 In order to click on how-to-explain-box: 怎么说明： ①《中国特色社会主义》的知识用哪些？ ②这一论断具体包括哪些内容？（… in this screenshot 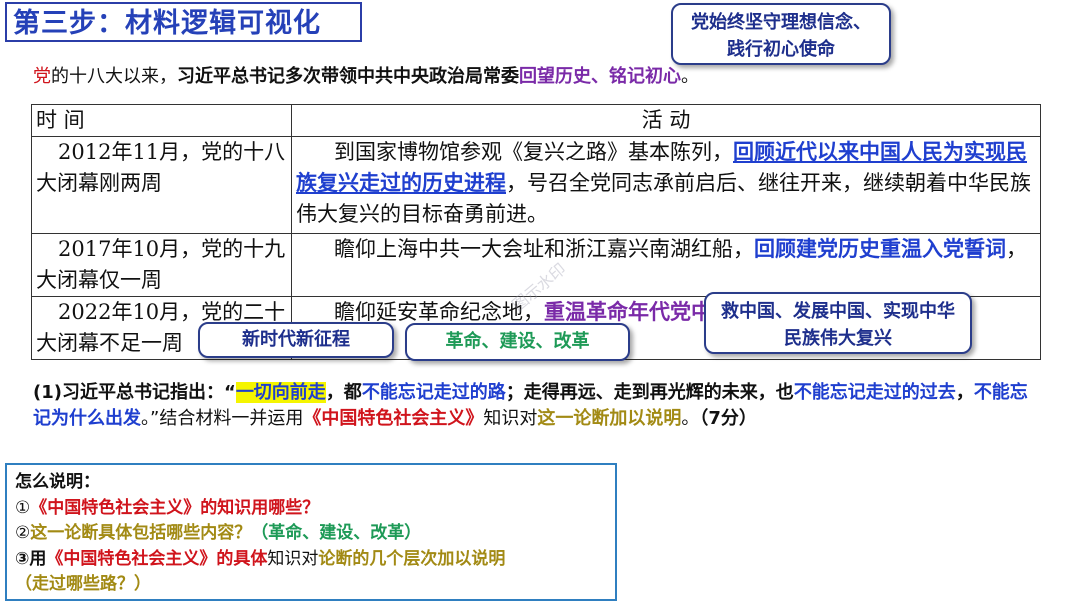, I will do `click(311, 532)`.